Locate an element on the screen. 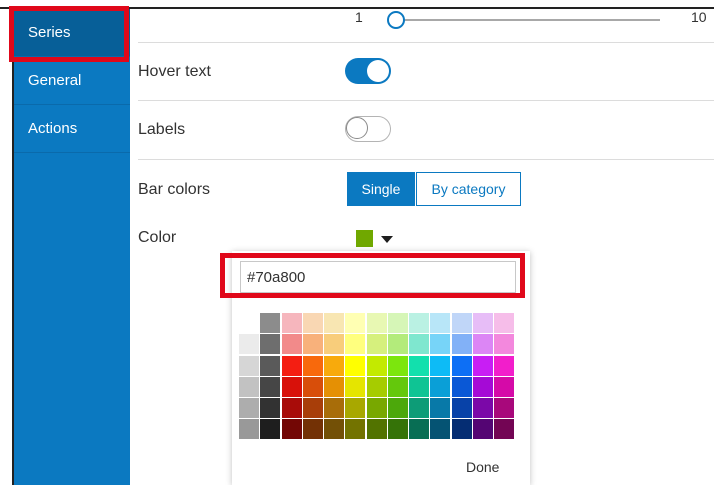  hex-color-input is located at coordinates (378, 277).